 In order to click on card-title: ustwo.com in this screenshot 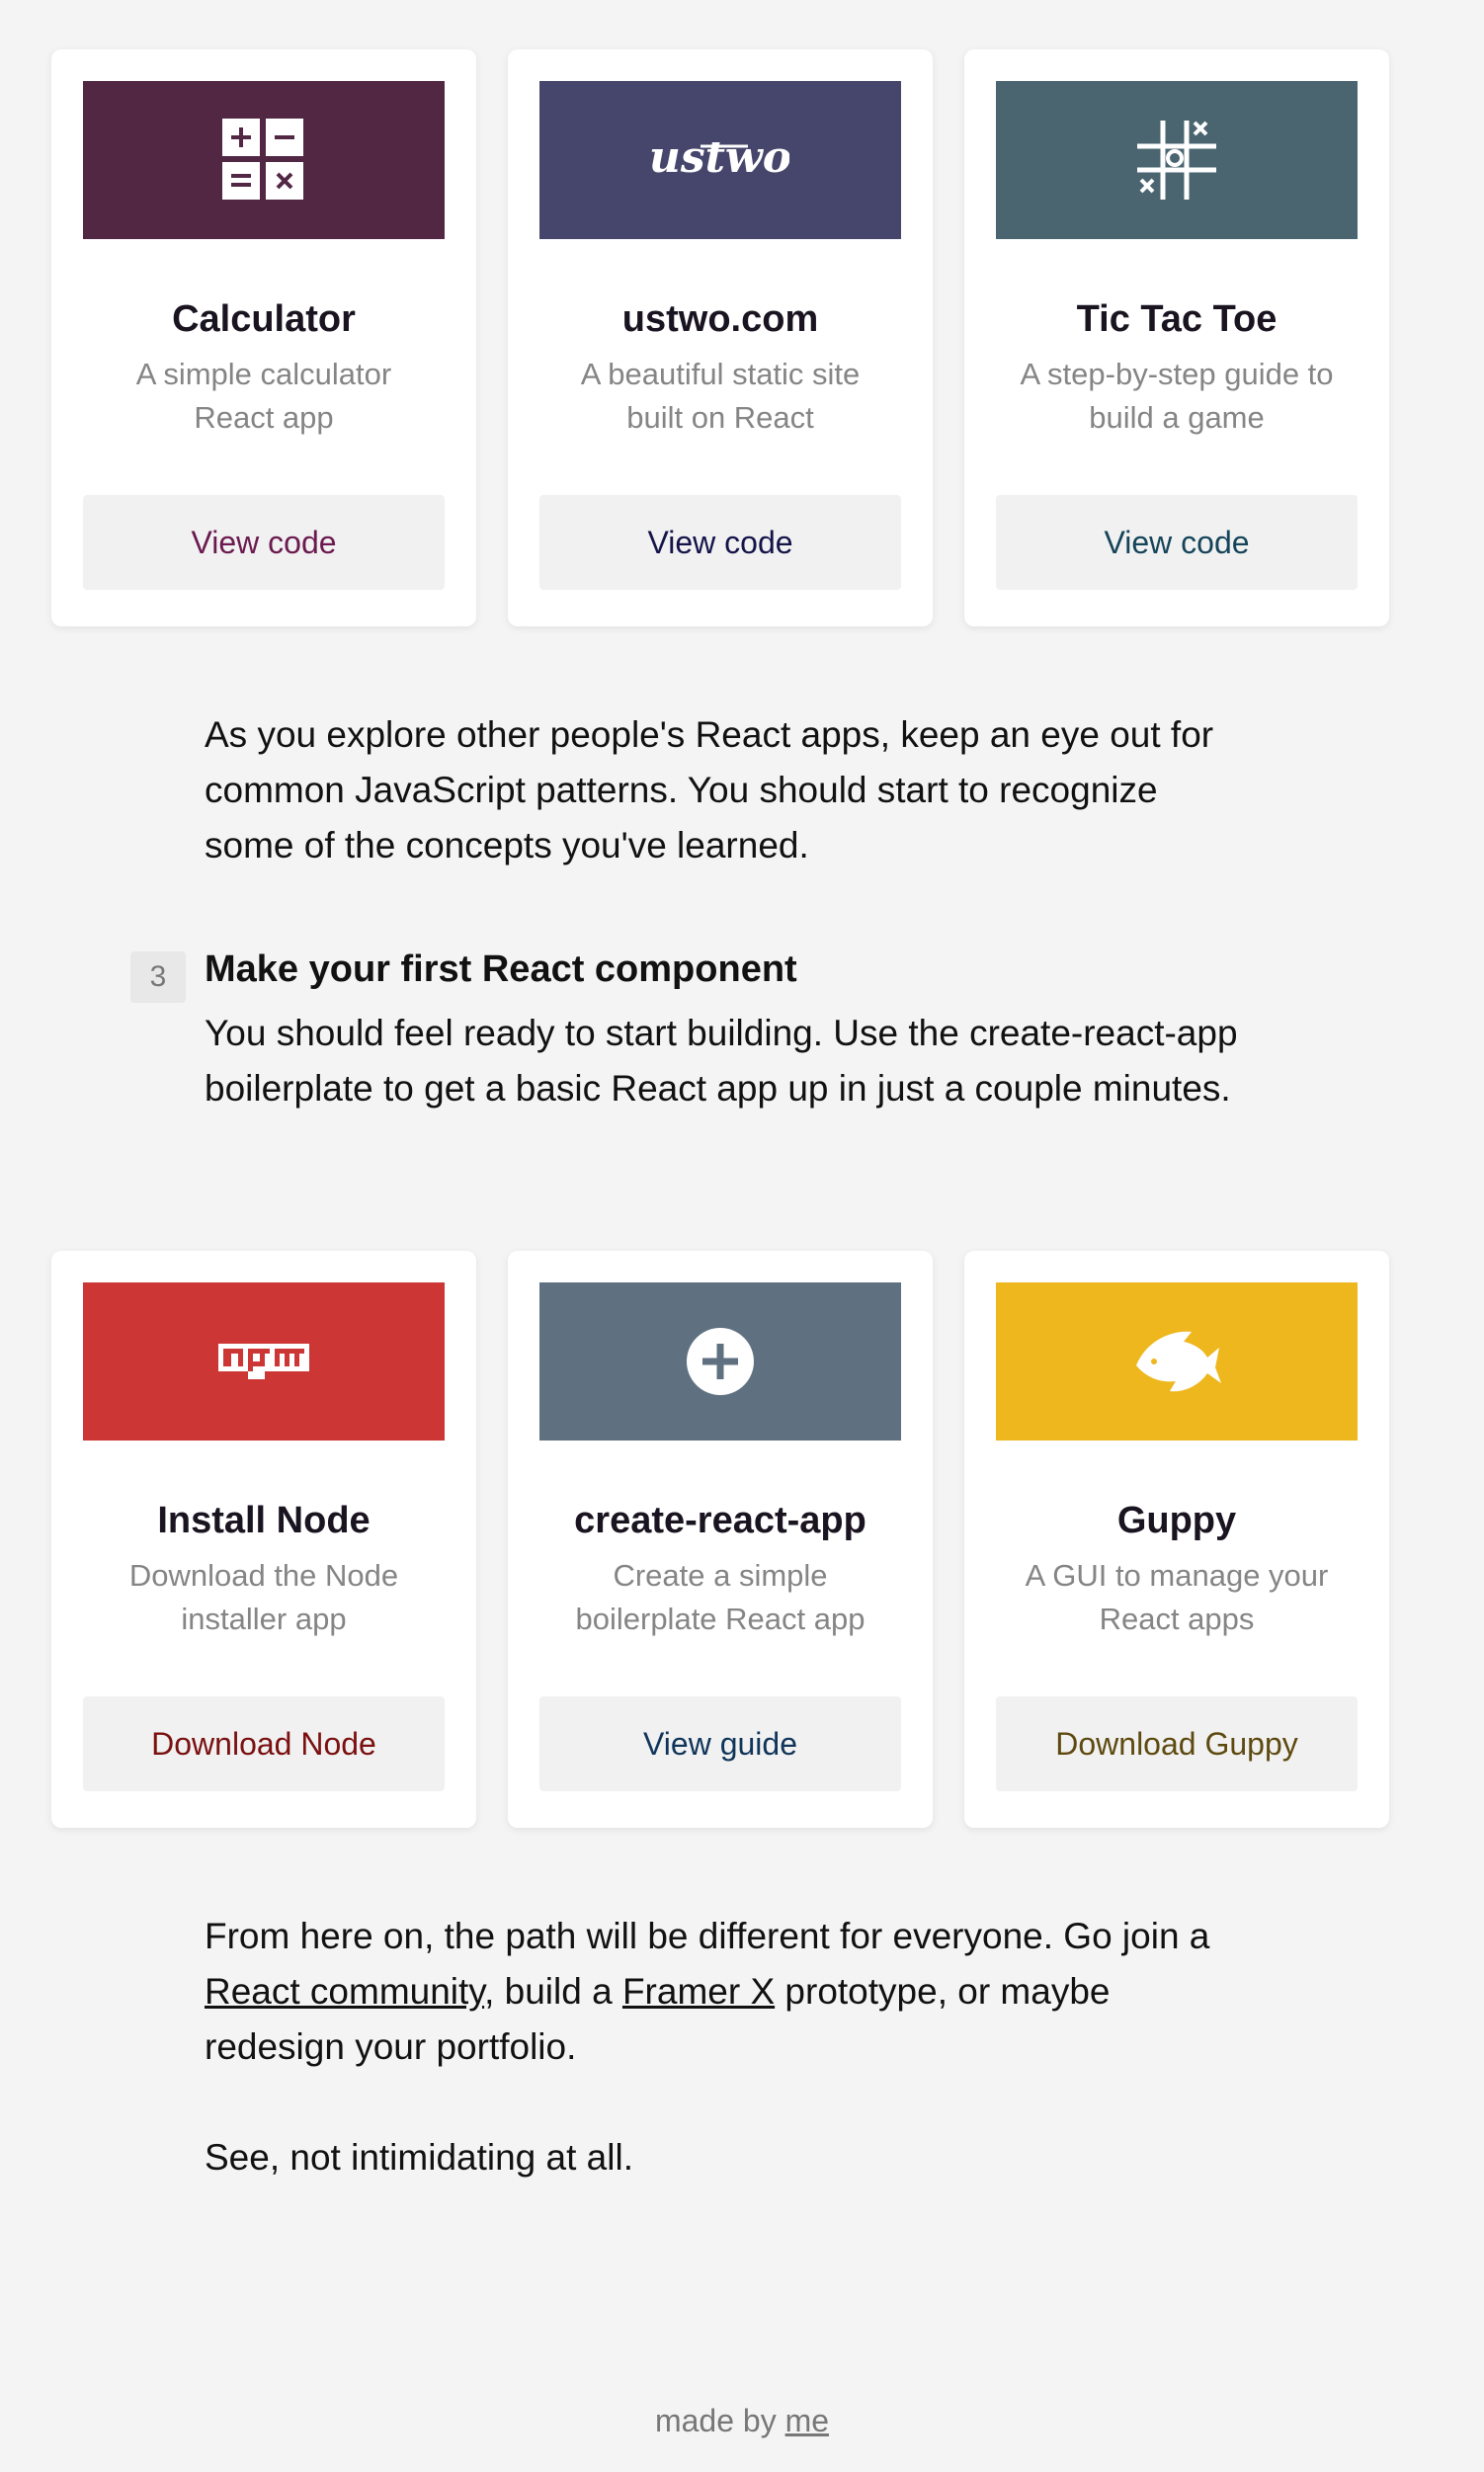, I will do `click(720, 319)`.